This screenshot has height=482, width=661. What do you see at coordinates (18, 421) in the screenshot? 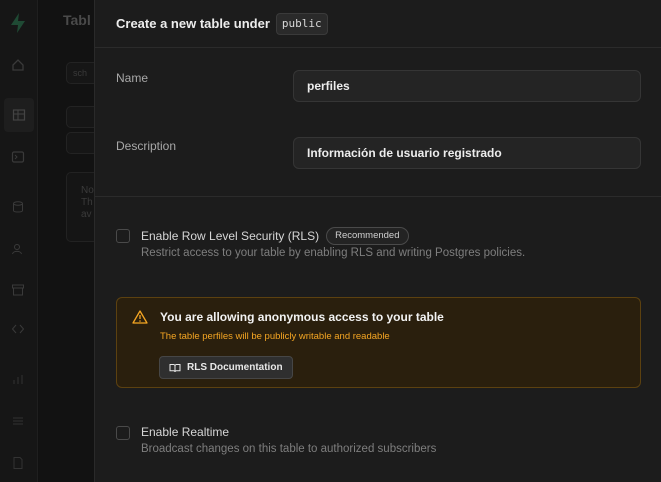
I see `logs-icon` at bounding box center [18, 421].